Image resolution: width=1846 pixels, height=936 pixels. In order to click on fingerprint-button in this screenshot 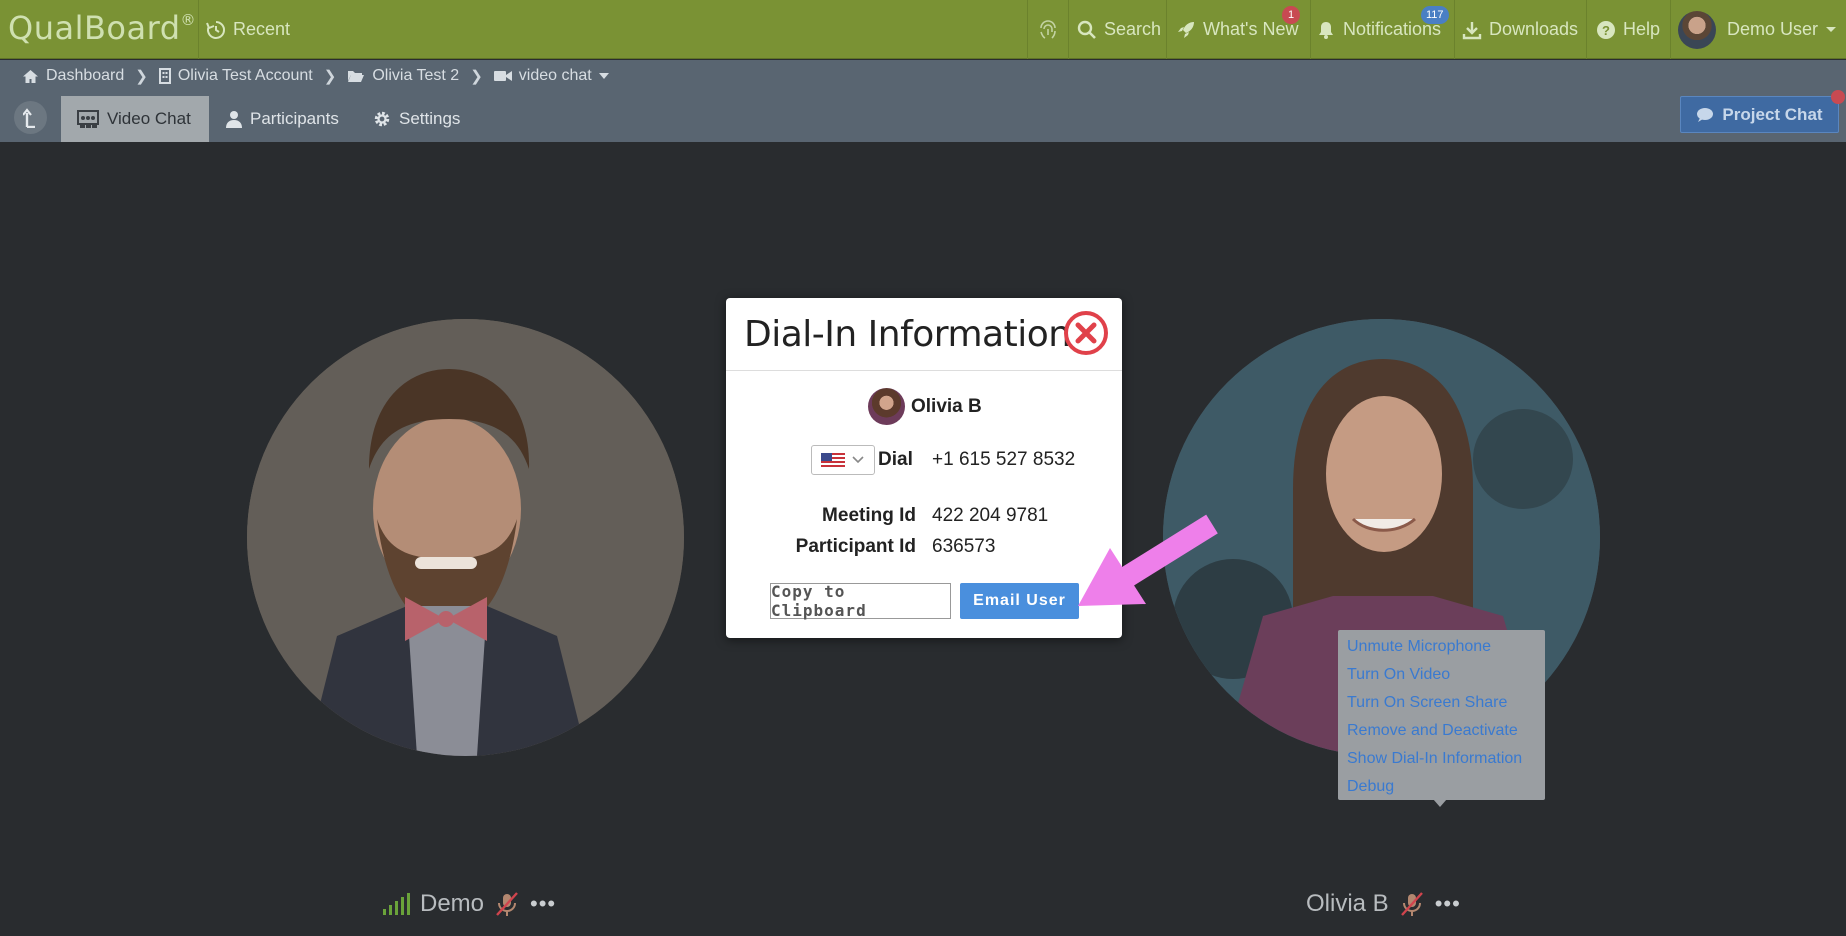, I will do `click(1048, 29)`.